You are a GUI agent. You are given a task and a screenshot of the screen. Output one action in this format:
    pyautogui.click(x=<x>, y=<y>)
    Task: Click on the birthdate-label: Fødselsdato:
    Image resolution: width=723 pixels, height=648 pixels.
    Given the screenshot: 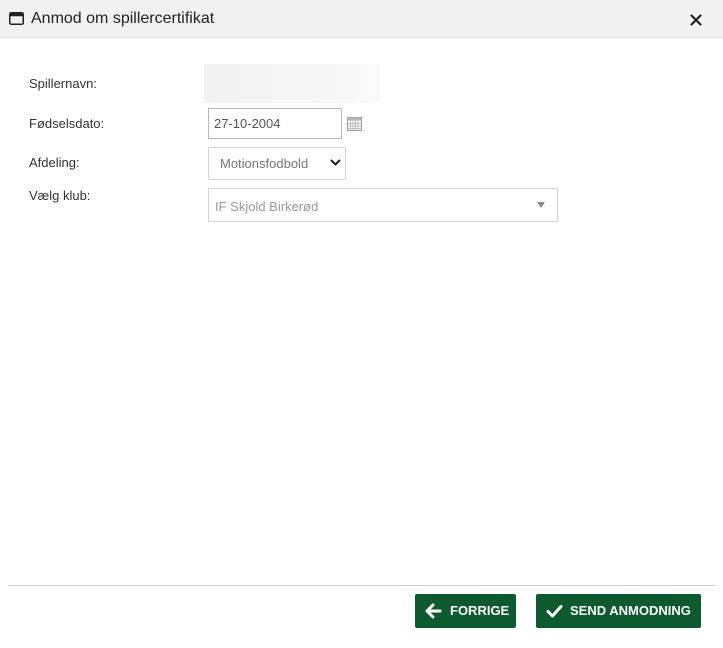 What is the action you would take?
    pyautogui.click(x=67, y=123)
    